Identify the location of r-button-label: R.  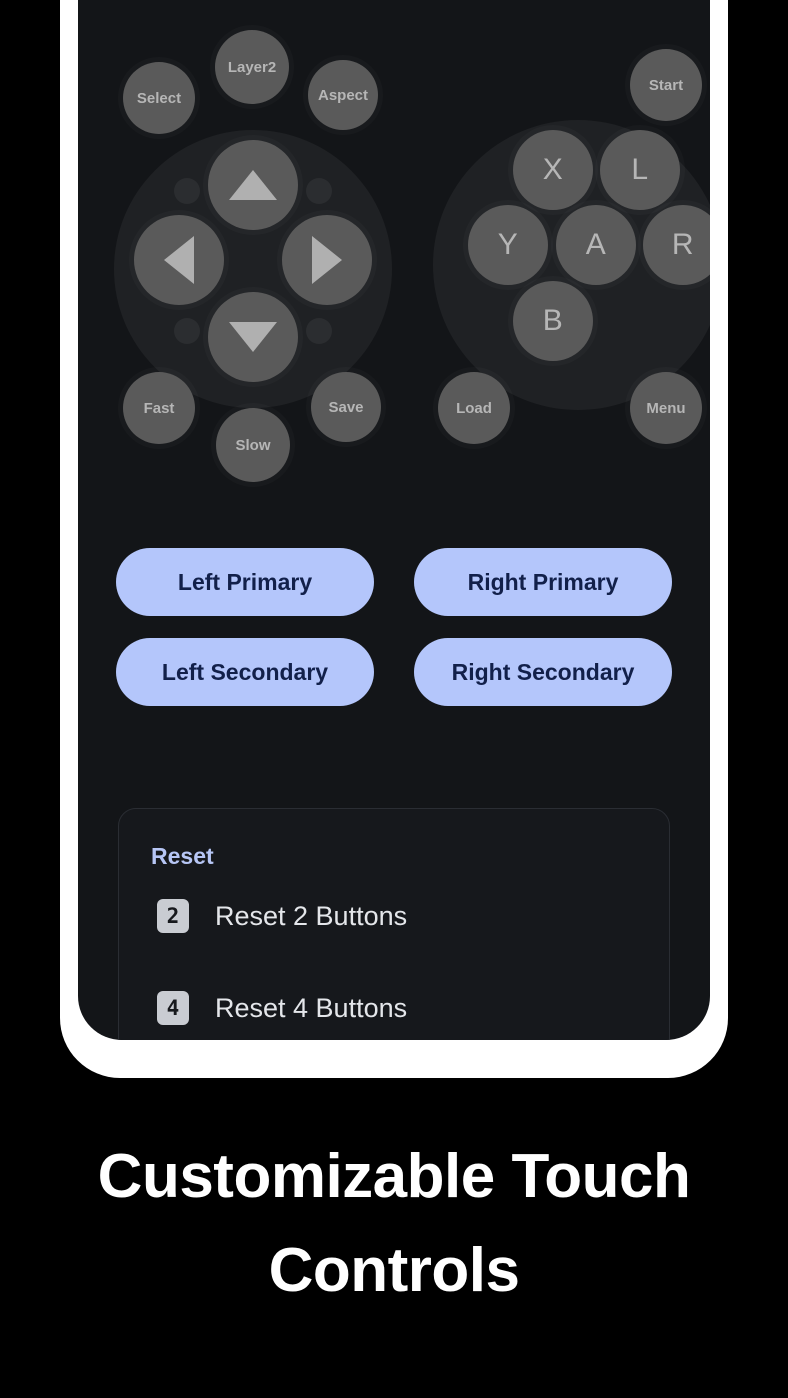
(683, 244).